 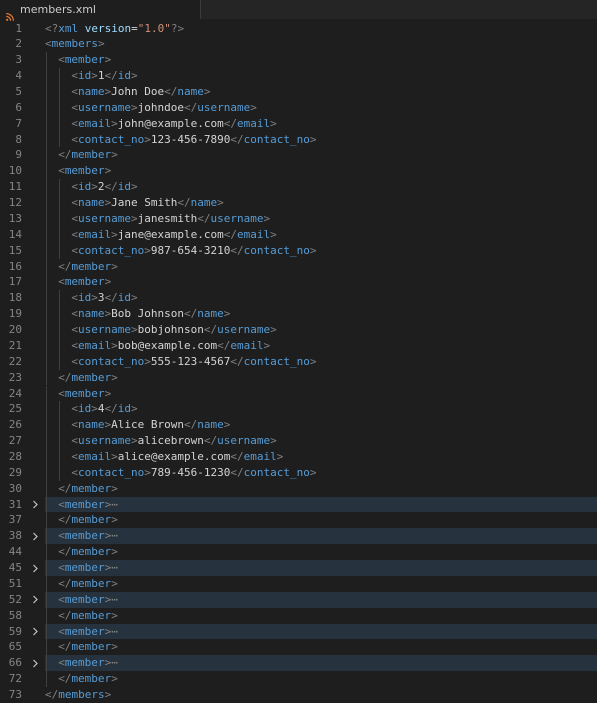 I want to click on code-line: 65 </member>, so click(x=298, y=647).